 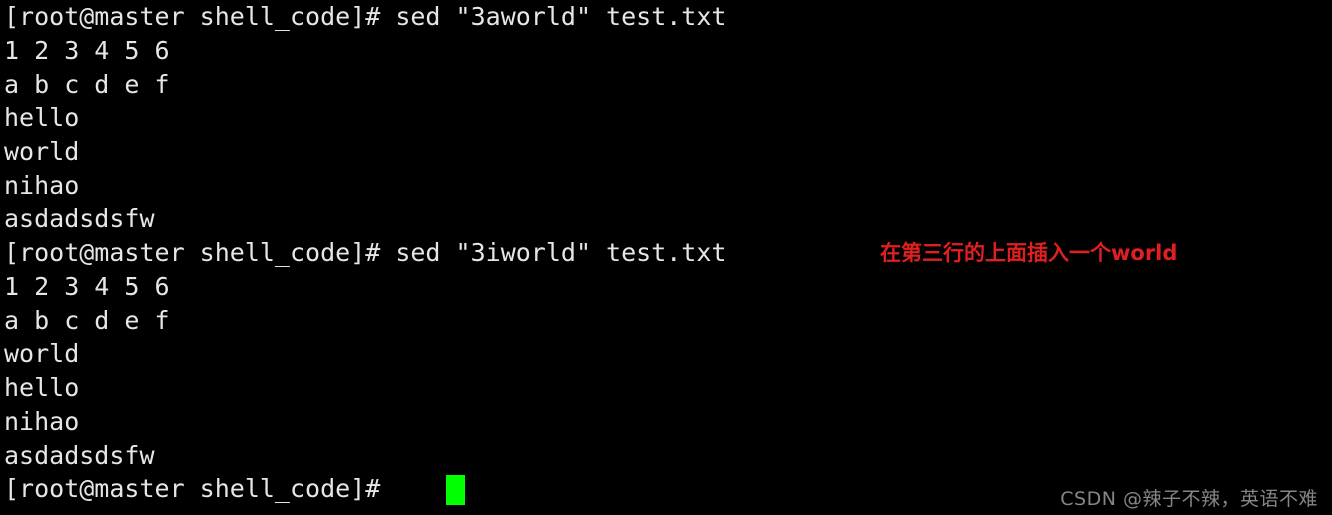 I want to click on terminal-cursor, so click(x=455, y=490).